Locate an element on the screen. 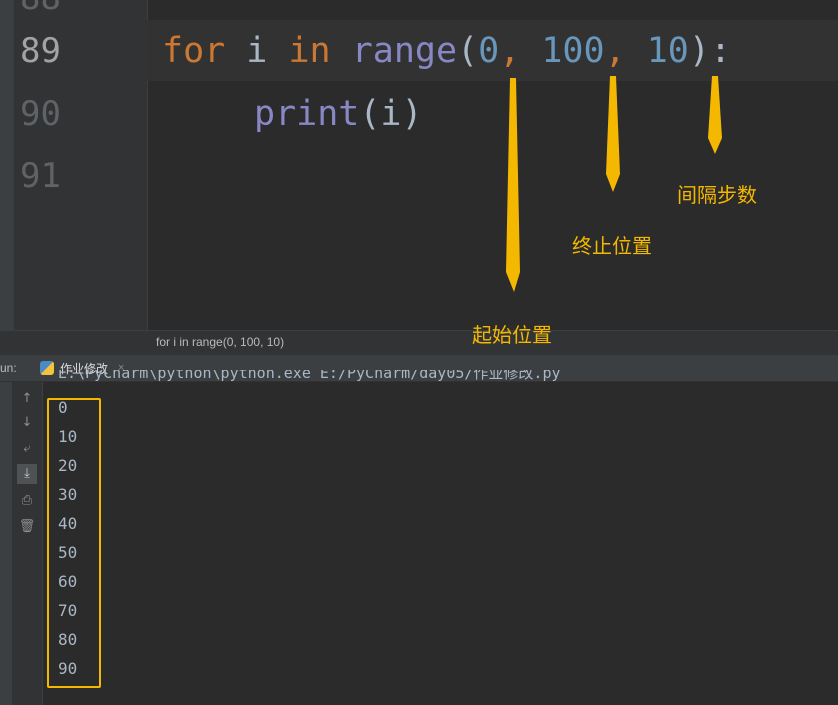 Image resolution: width=838 pixels, height=705 pixels. arrow-start is located at coordinates (513, 185).